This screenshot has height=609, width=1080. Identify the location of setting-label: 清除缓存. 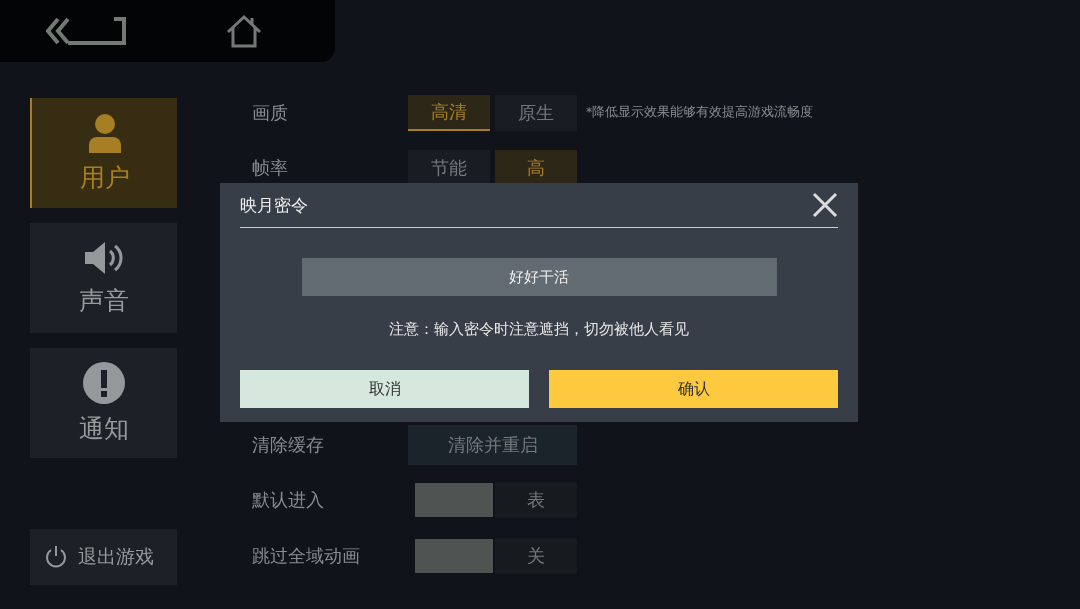
(288, 445).